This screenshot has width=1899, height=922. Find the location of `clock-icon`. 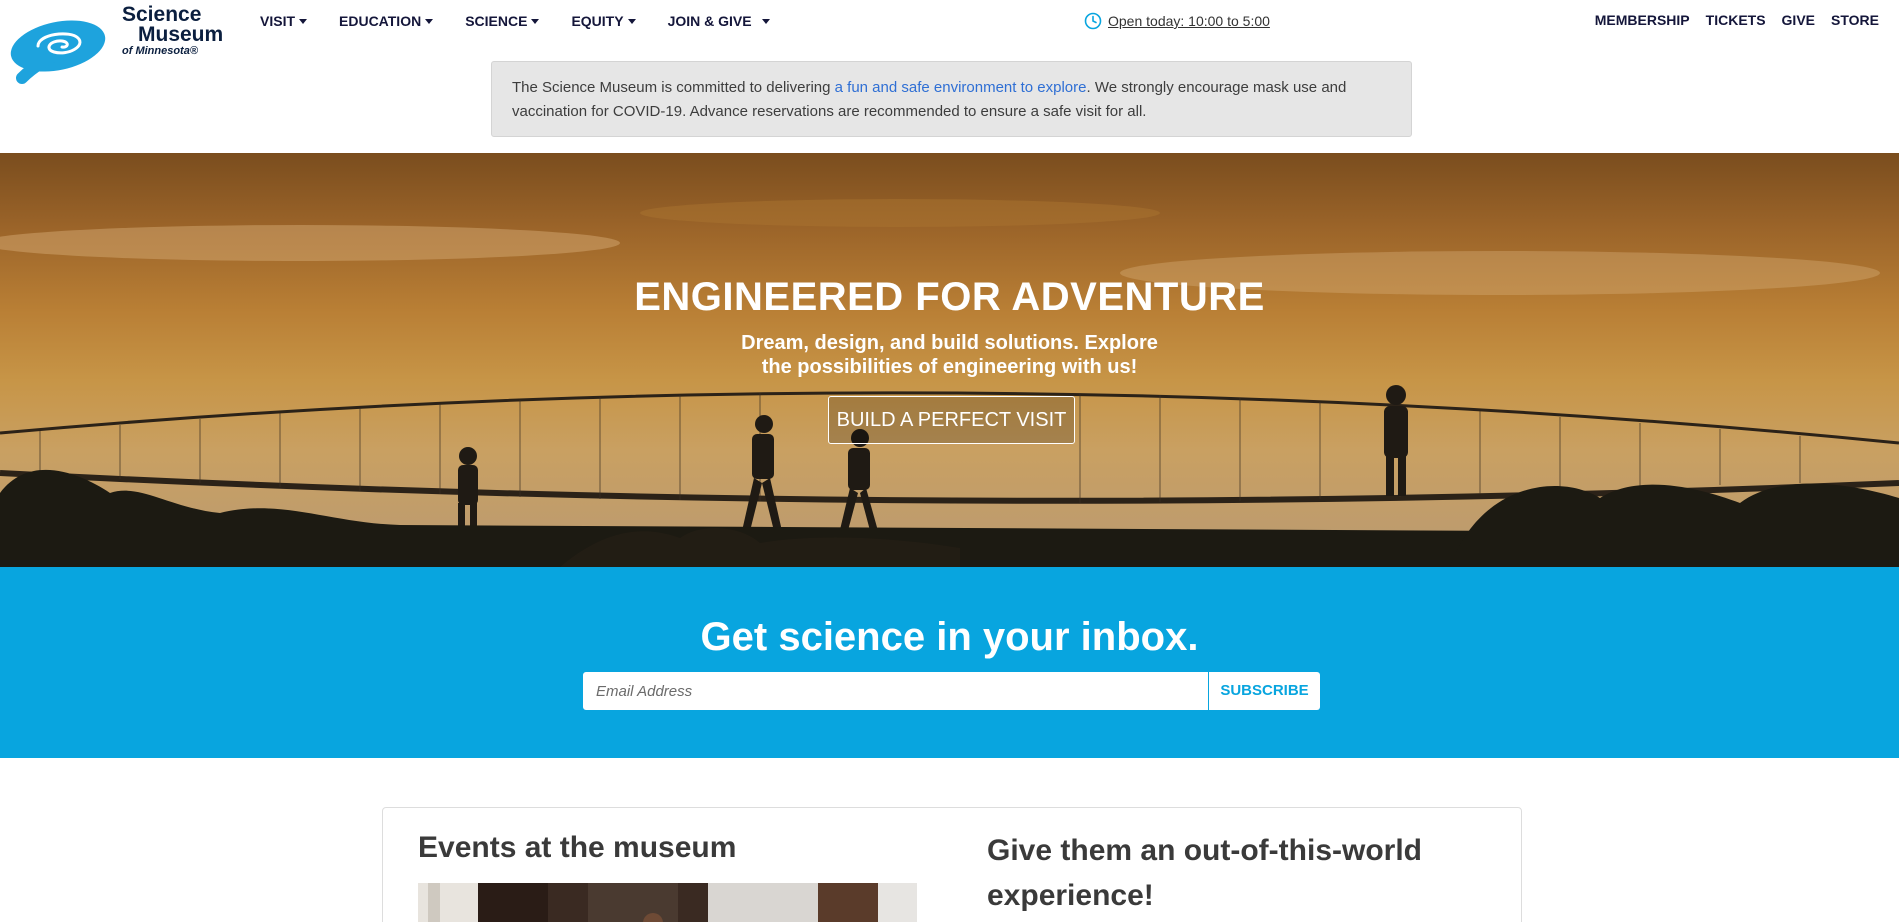

clock-icon is located at coordinates (1093, 21).